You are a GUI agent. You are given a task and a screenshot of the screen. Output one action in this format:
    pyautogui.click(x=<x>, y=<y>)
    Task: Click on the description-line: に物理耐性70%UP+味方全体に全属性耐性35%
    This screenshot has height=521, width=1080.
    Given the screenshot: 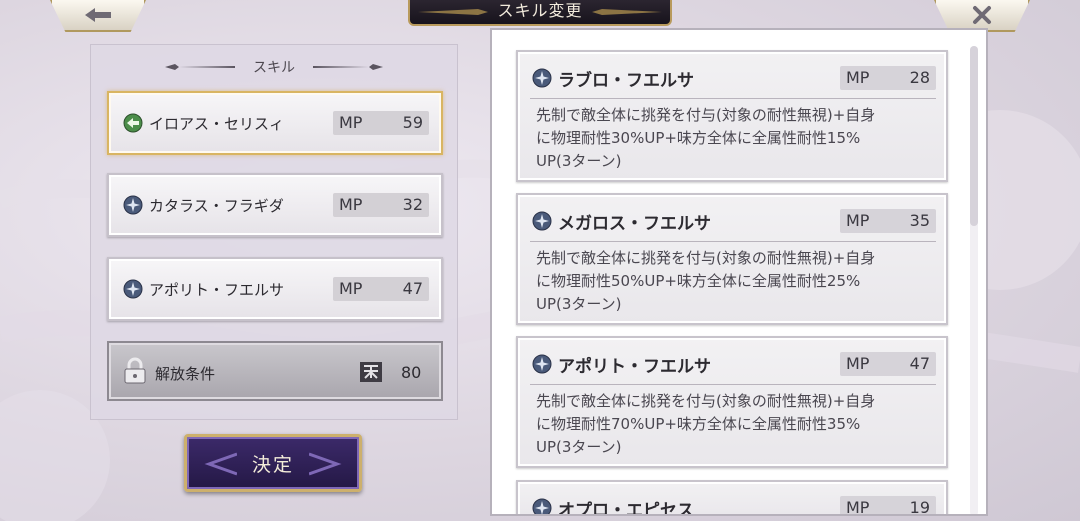 What is the action you would take?
    pyautogui.click(x=698, y=424)
    